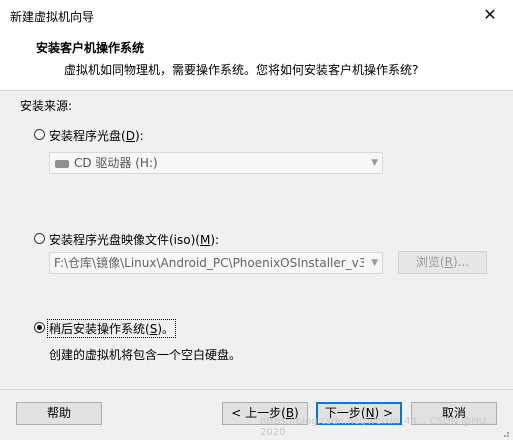 This screenshot has height=440, width=513. What do you see at coordinates (90, 48) in the screenshot?
I see `page-title: 安装客户机操作系统` at bounding box center [90, 48].